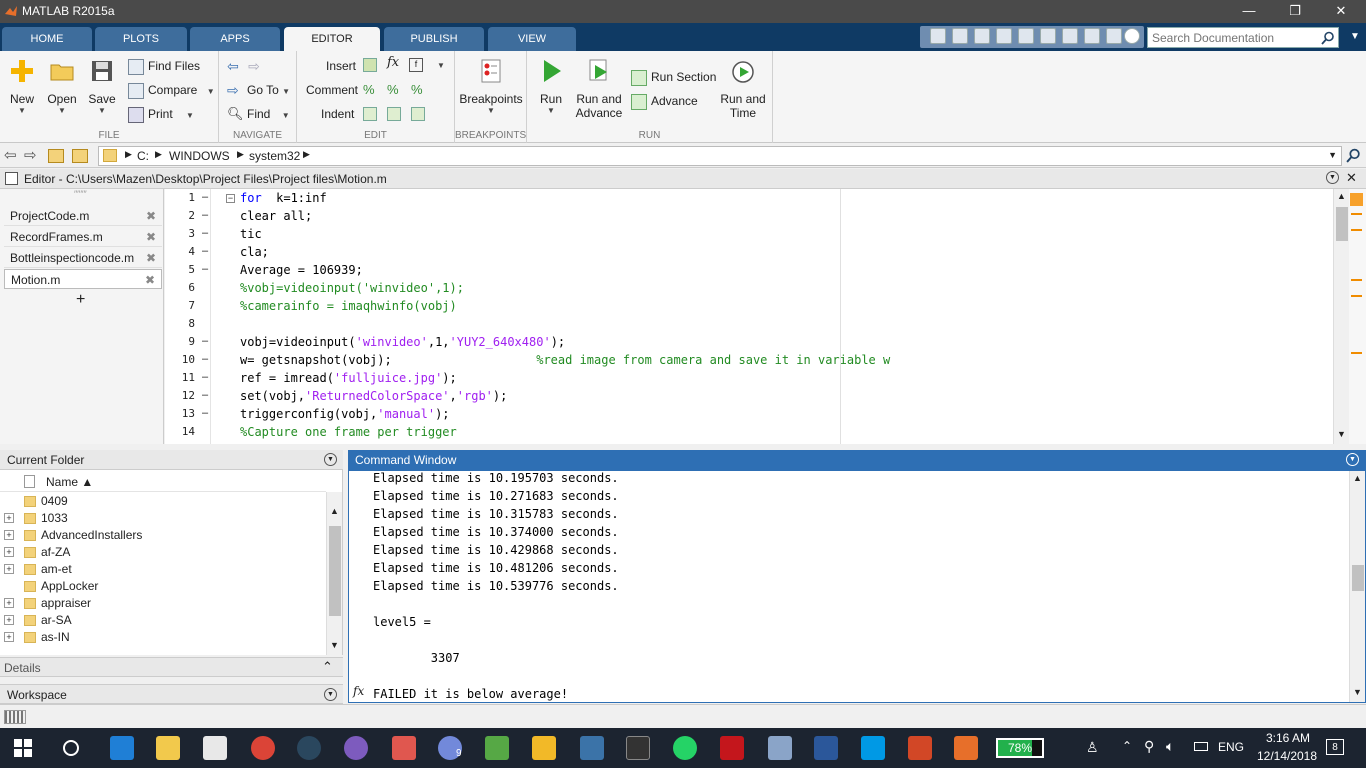  I want to click on store-icon, so click(215, 748).